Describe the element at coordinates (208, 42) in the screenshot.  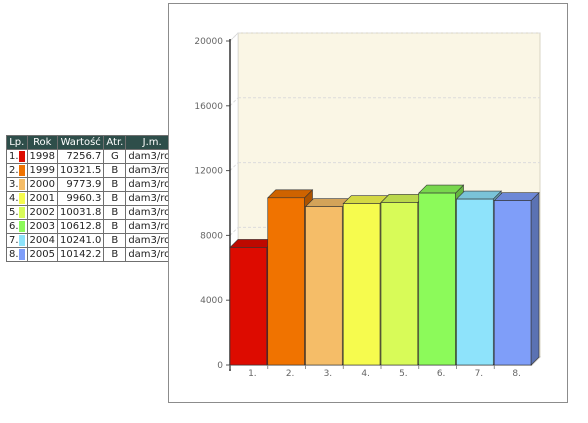
I see `y-tick-label: 20000` at that location.